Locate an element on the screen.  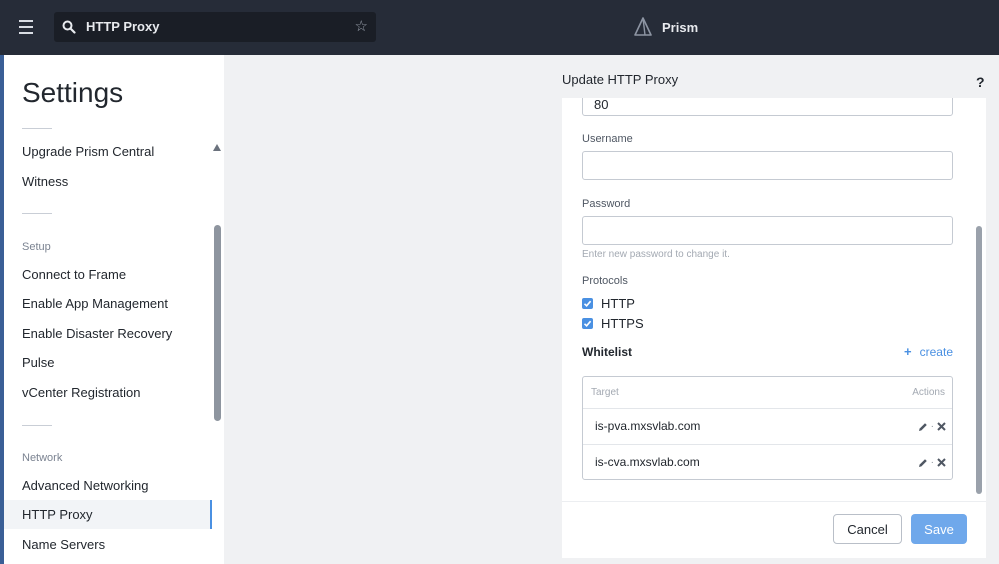
star-icon: ☆ is located at coordinates (361, 26).